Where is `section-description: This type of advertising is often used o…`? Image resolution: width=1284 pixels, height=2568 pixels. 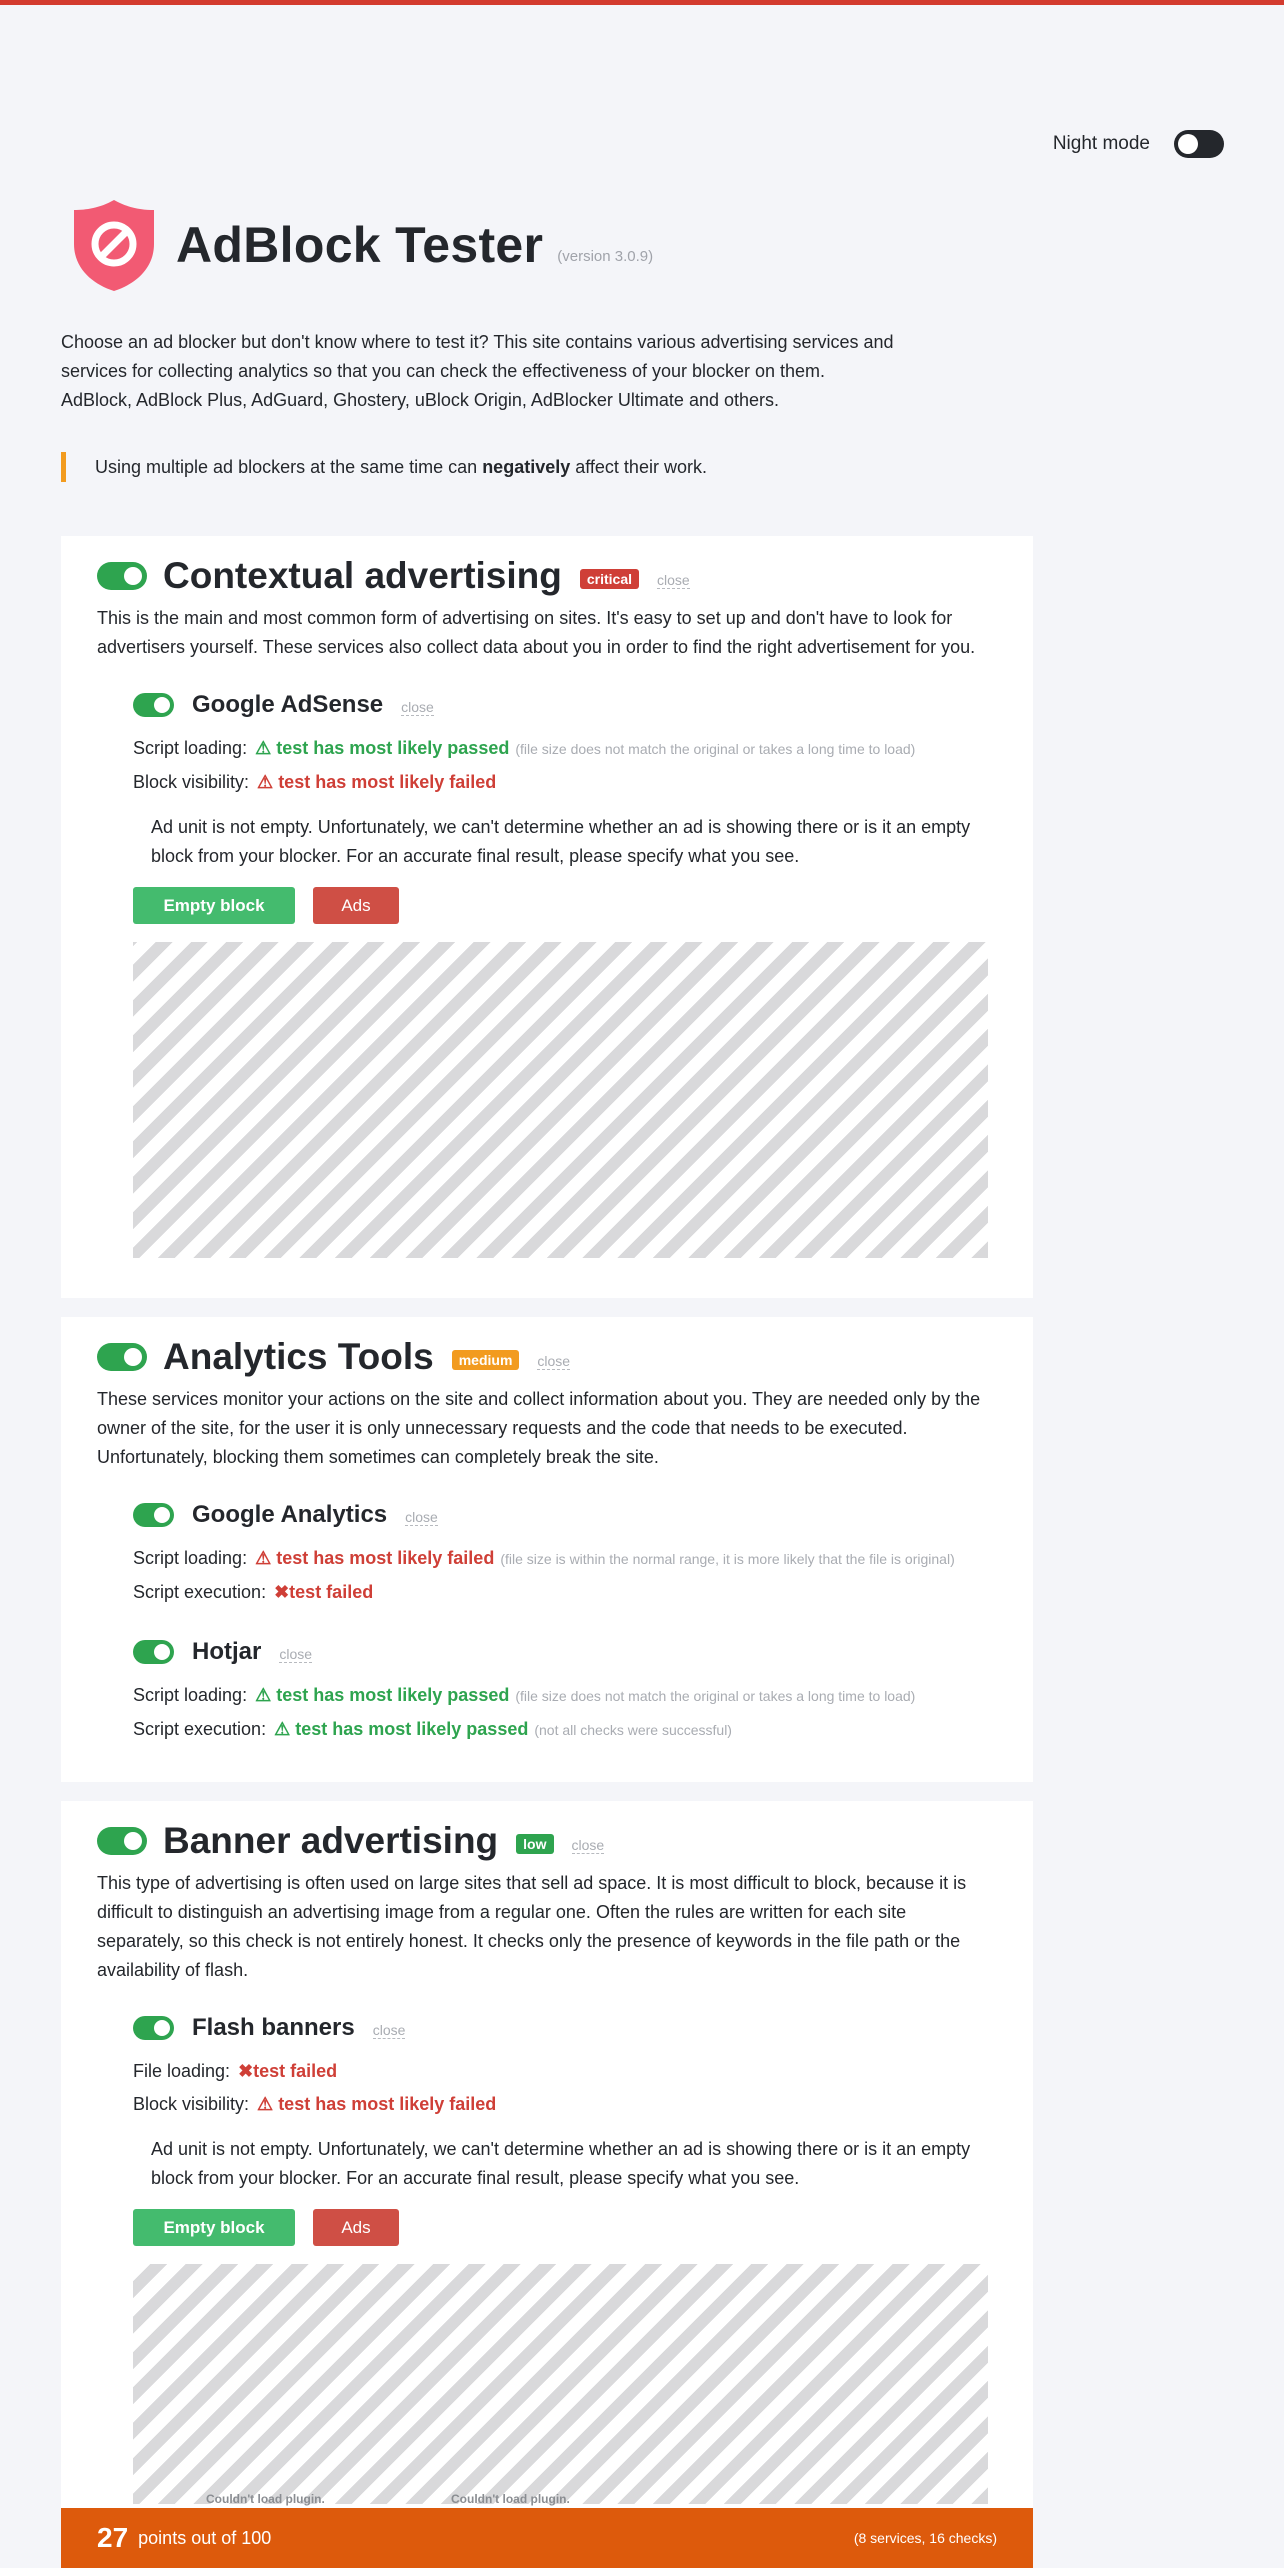
section-description: This type of advertising is often used o… is located at coordinates (532, 1926).